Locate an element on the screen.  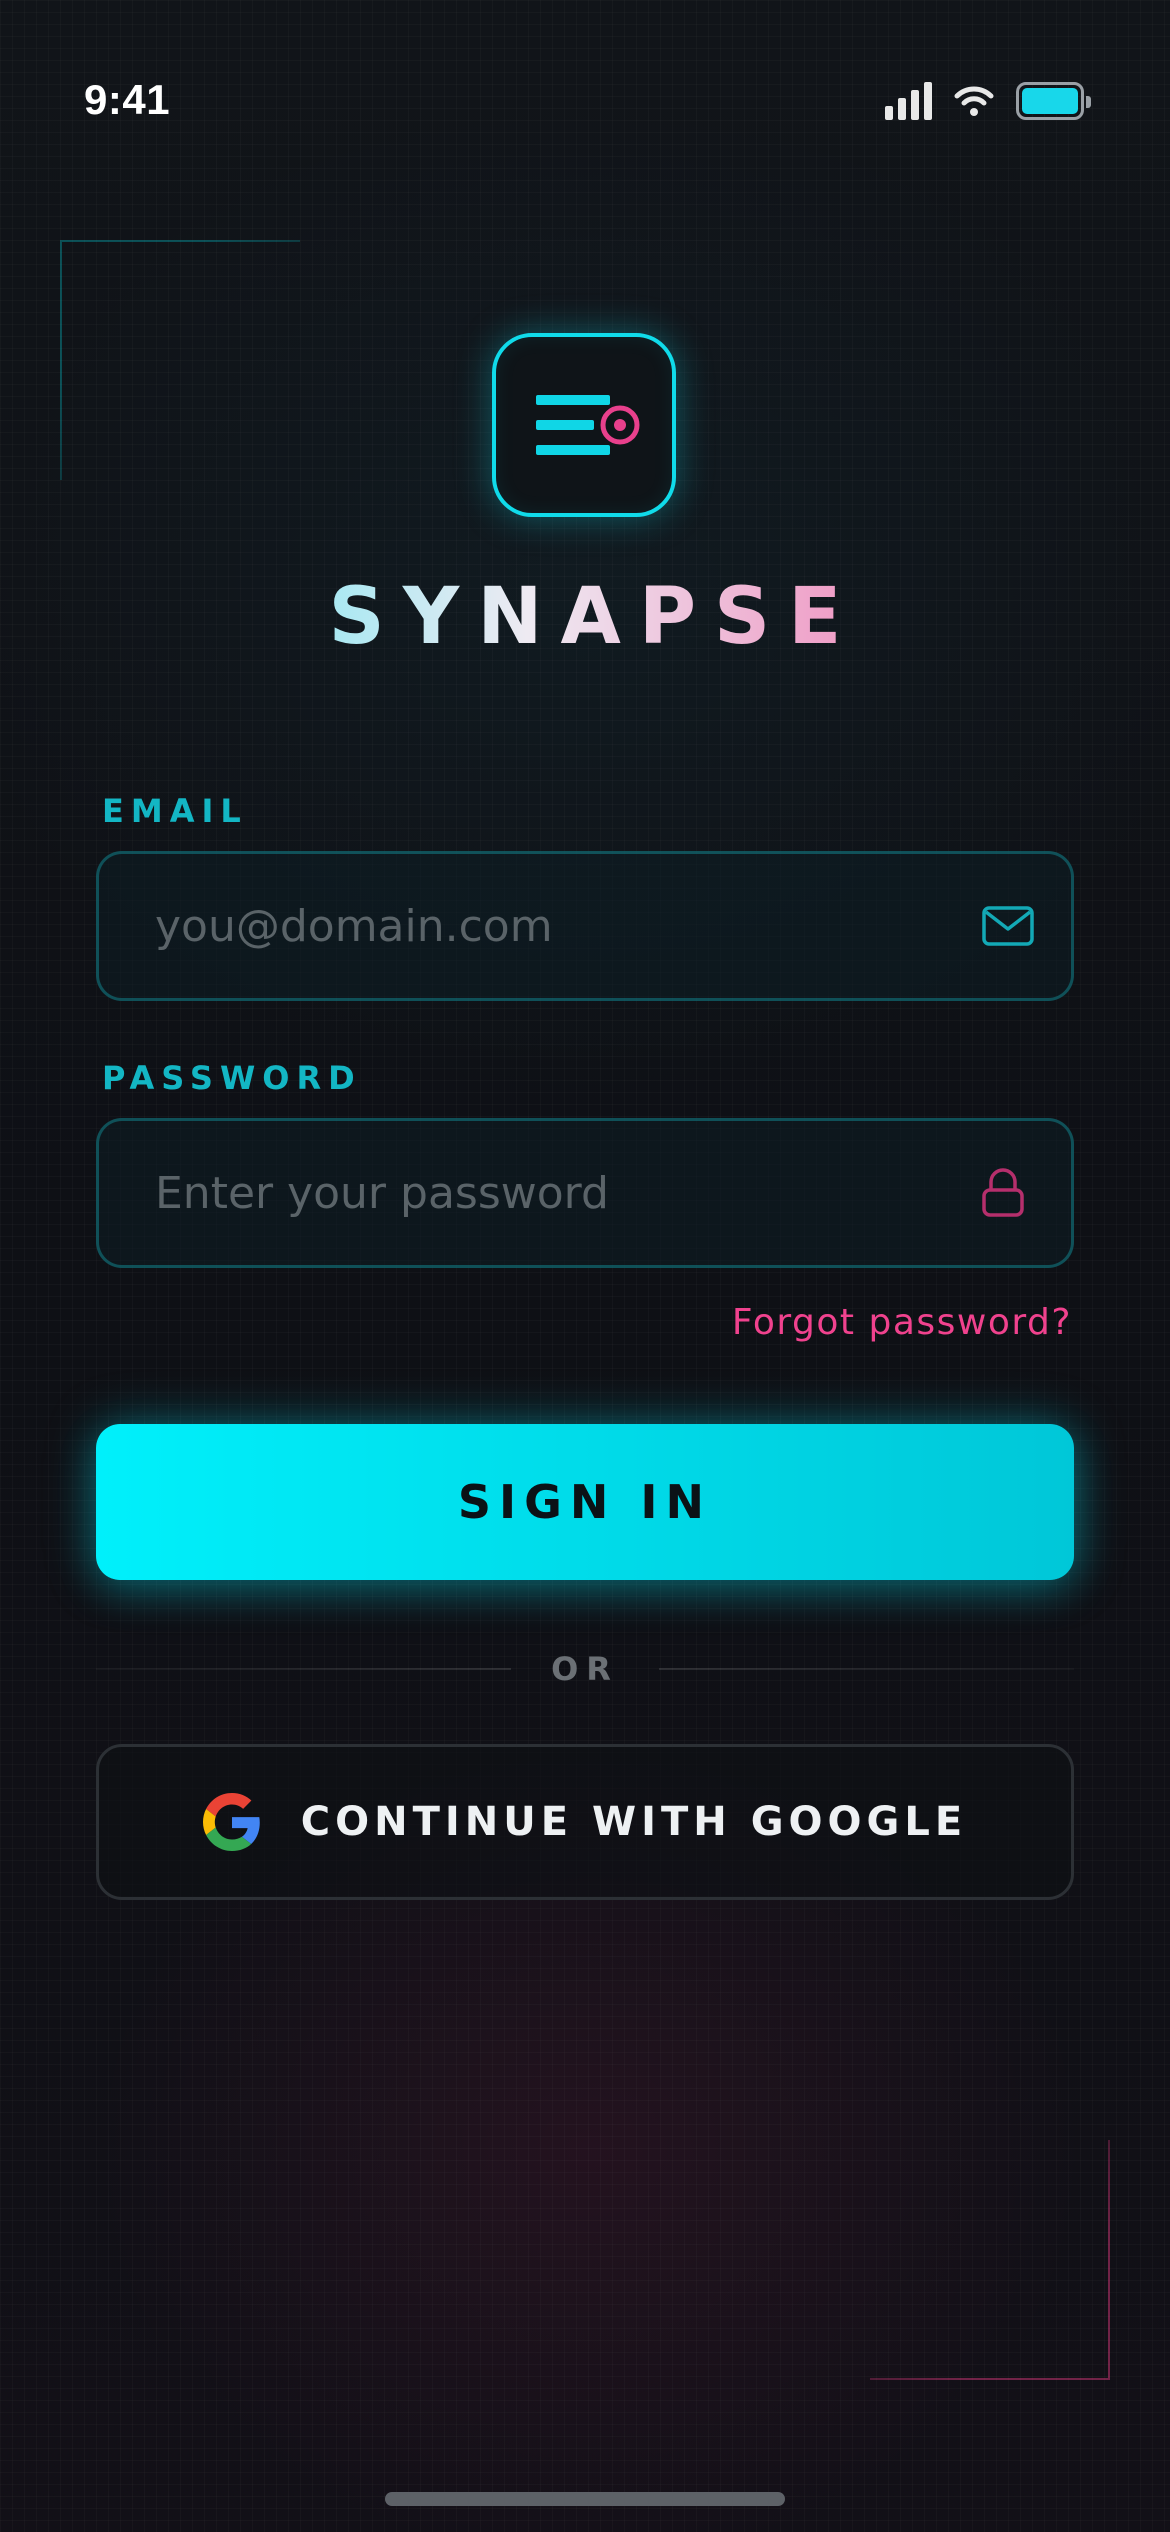
email-field is located at coordinates (540, 926).